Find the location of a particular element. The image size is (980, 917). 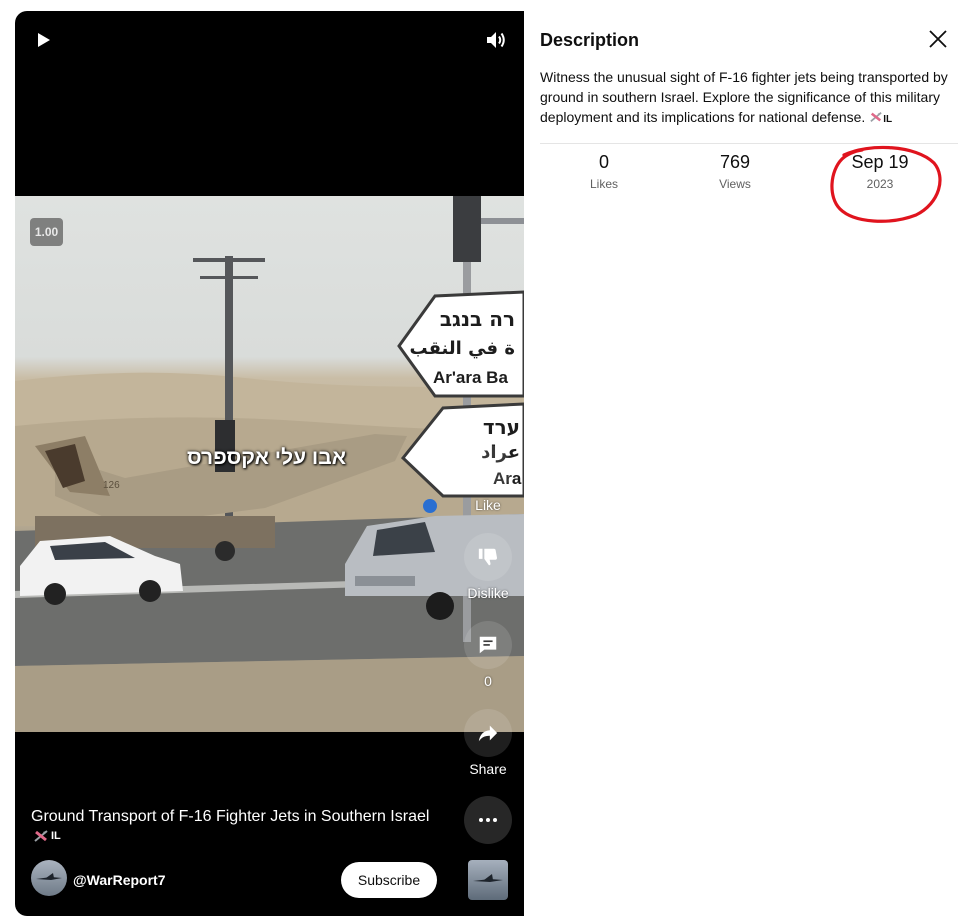

panel-title: Description is located at coordinates (590, 40).